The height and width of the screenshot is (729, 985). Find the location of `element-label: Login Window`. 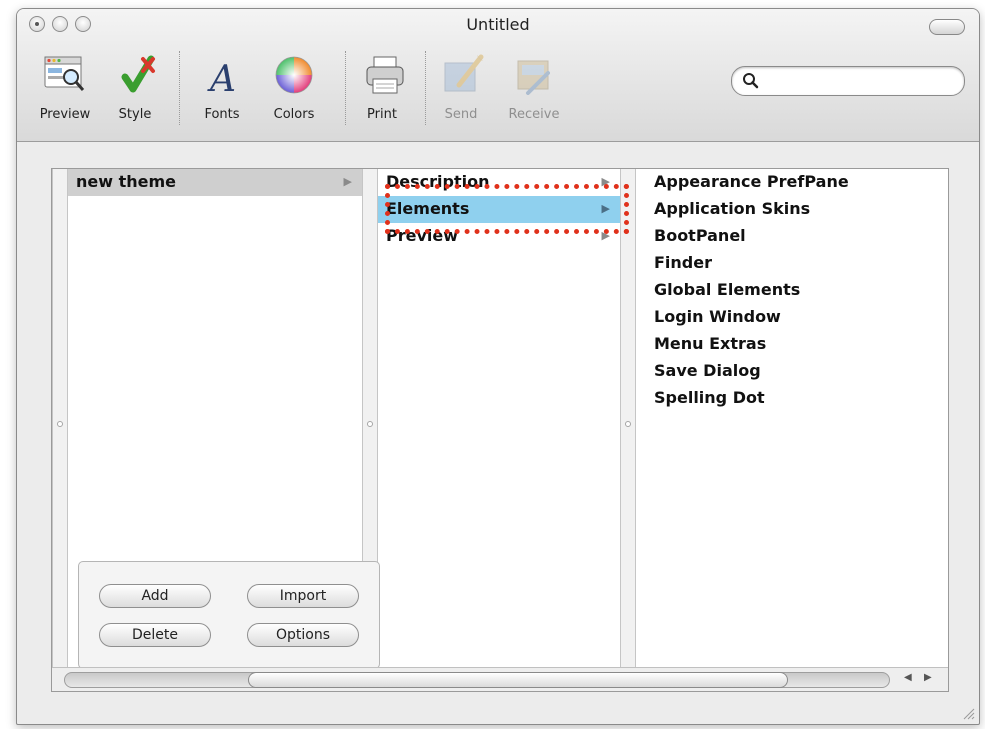

element-label: Login Window is located at coordinates (717, 316).